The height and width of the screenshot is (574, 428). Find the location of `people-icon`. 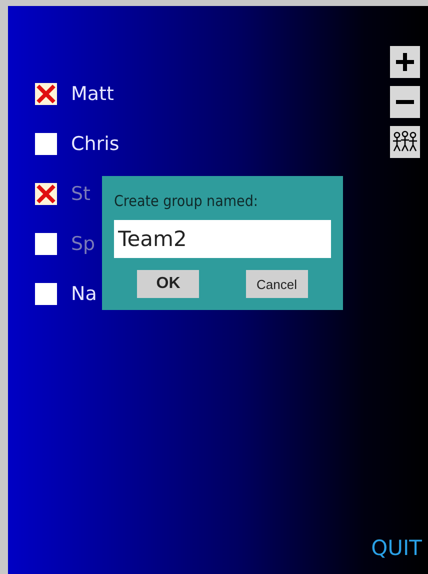

people-icon is located at coordinates (405, 142).